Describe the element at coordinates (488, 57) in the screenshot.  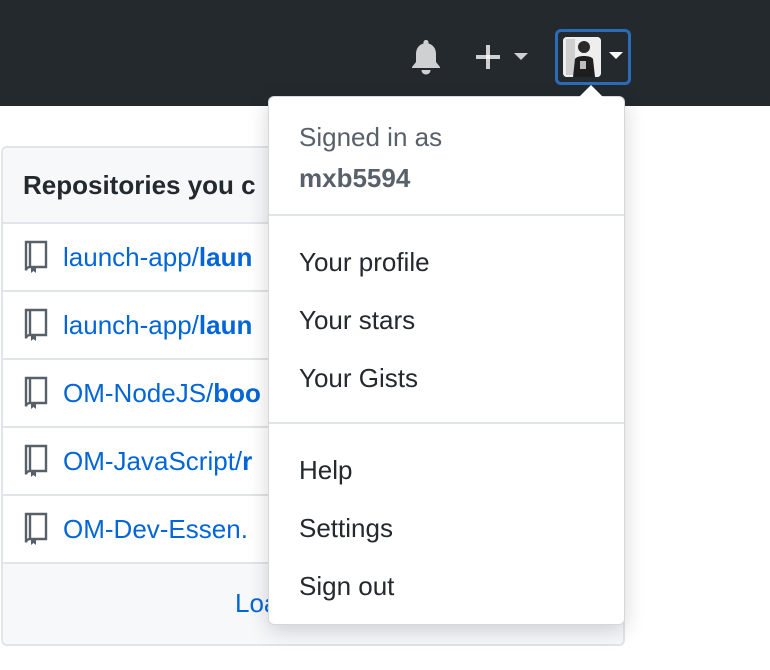
I see `plus-icon` at that location.